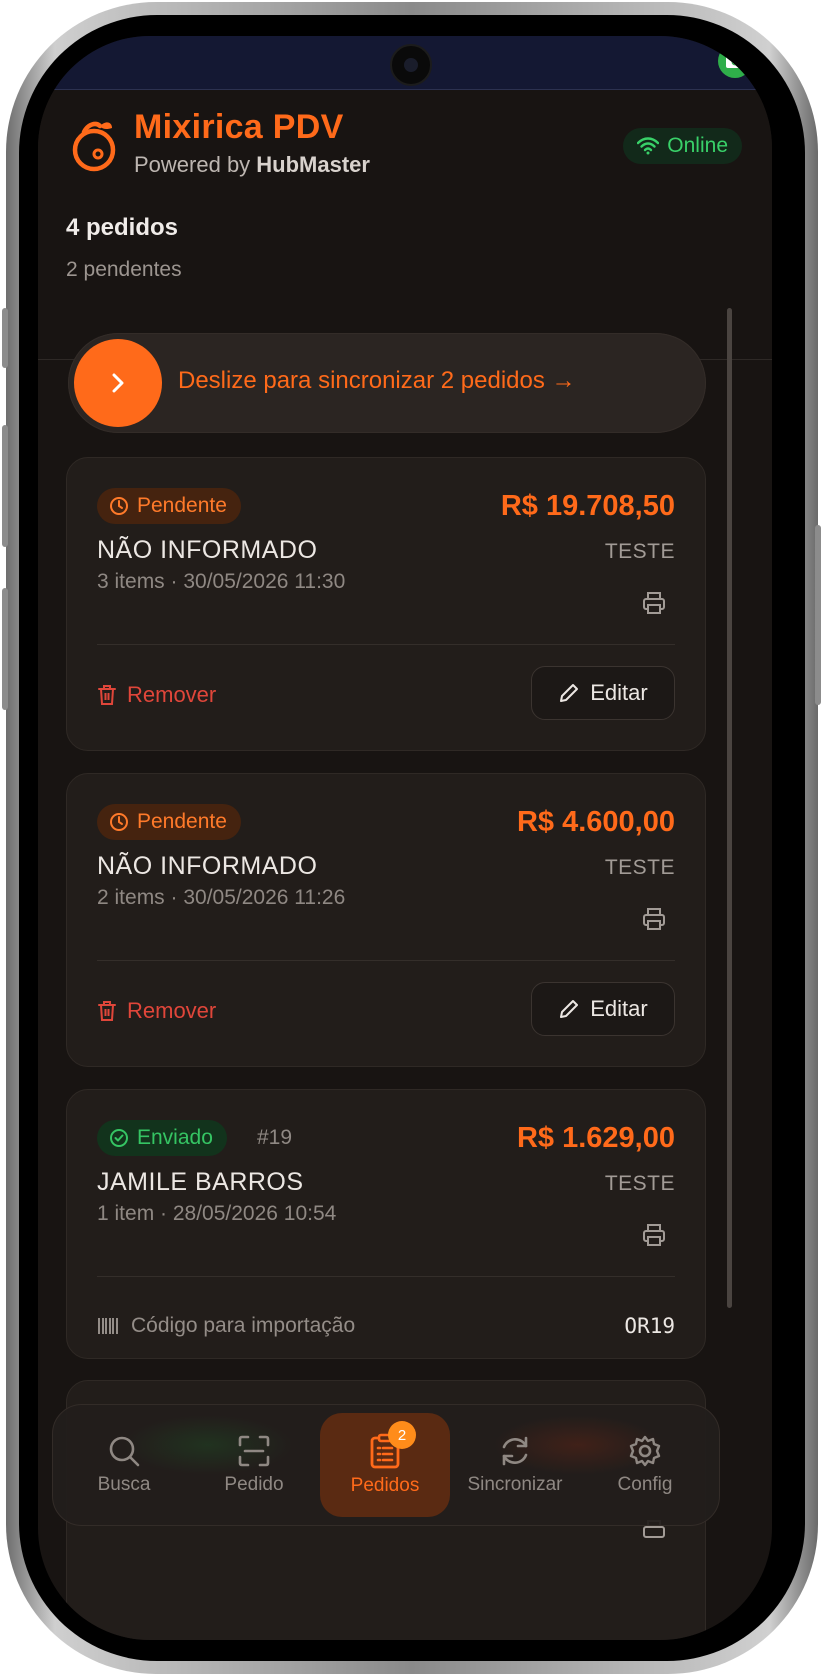 Image resolution: width=823 pixels, height=1677 pixels. Describe the element at coordinates (124, 1484) in the screenshot. I see `nav-label: Busca` at that location.